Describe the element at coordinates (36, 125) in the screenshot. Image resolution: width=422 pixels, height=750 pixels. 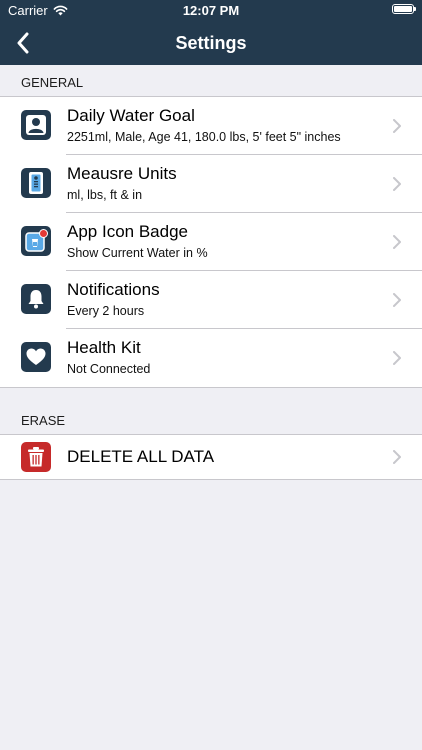
I see `person-icon` at that location.